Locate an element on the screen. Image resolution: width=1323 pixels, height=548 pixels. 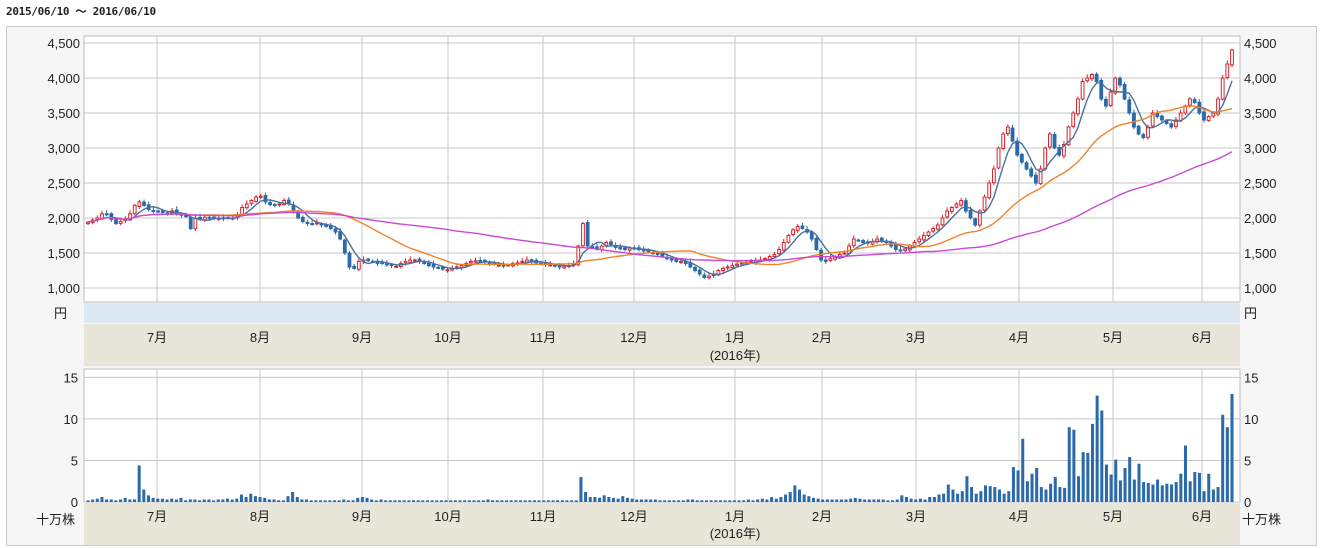
volume-unit-right: 十万株 is located at coordinates (1261, 519).